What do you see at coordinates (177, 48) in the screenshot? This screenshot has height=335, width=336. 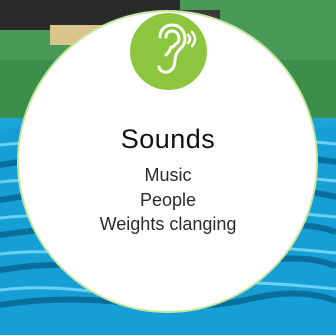 I see `ear-listening-icon` at bounding box center [177, 48].